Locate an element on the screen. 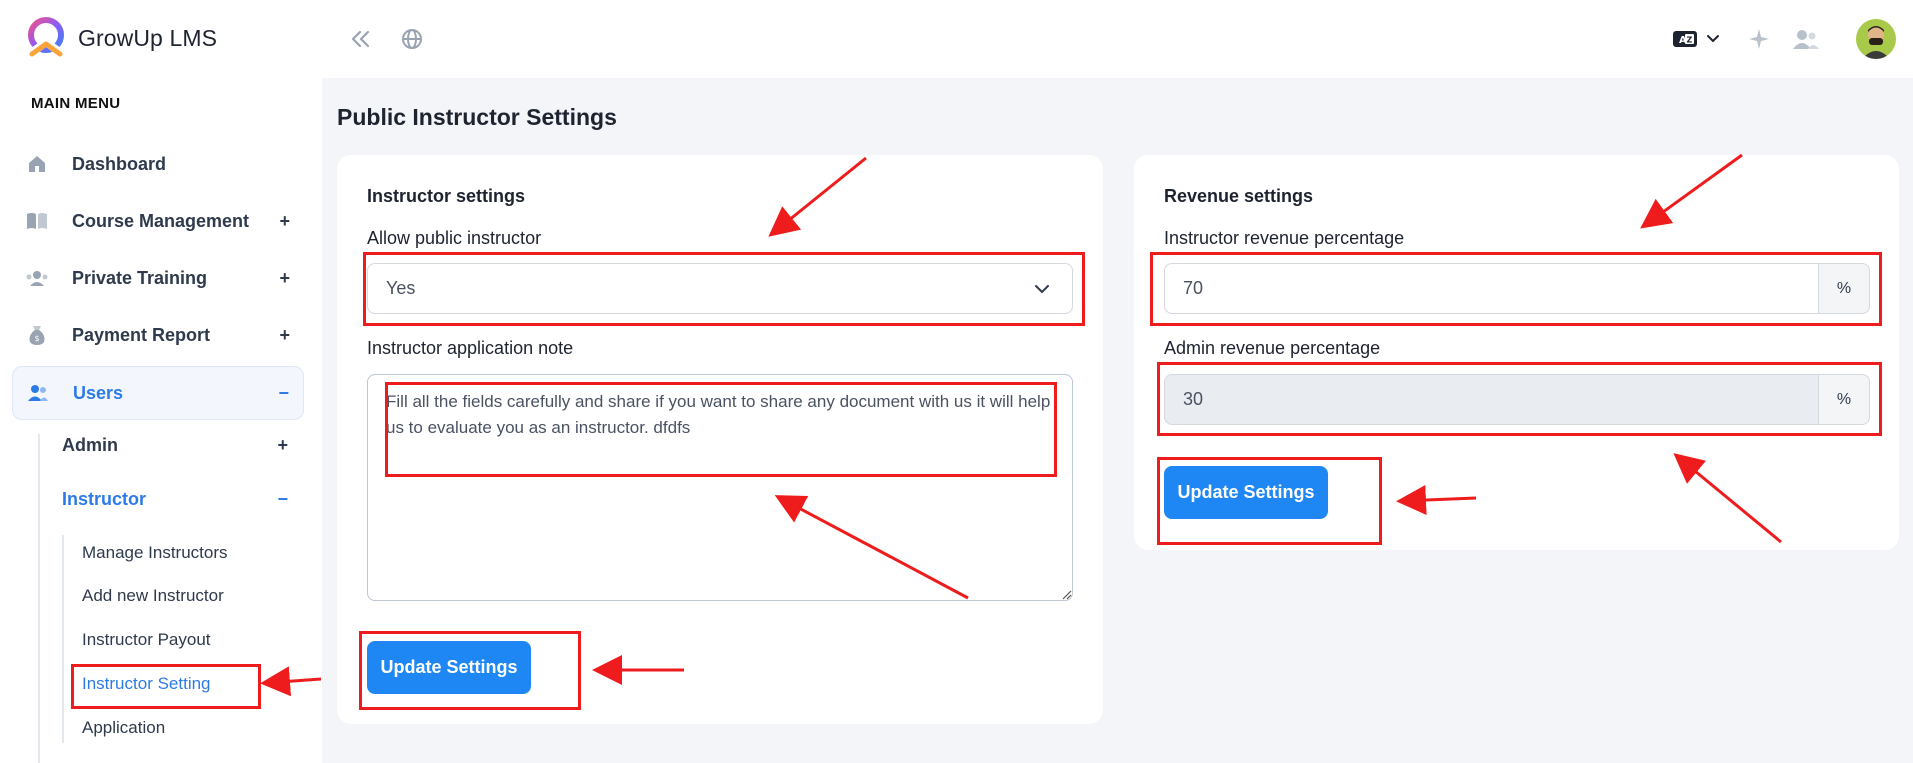  ai-assistant-button is located at coordinates (1759, 39).